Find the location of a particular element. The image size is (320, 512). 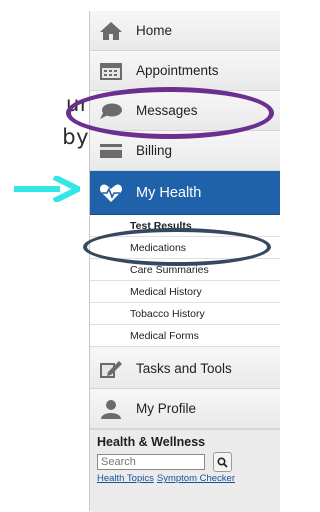

menu-item-label: Tasks and Tools is located at coordinates (184, 368).